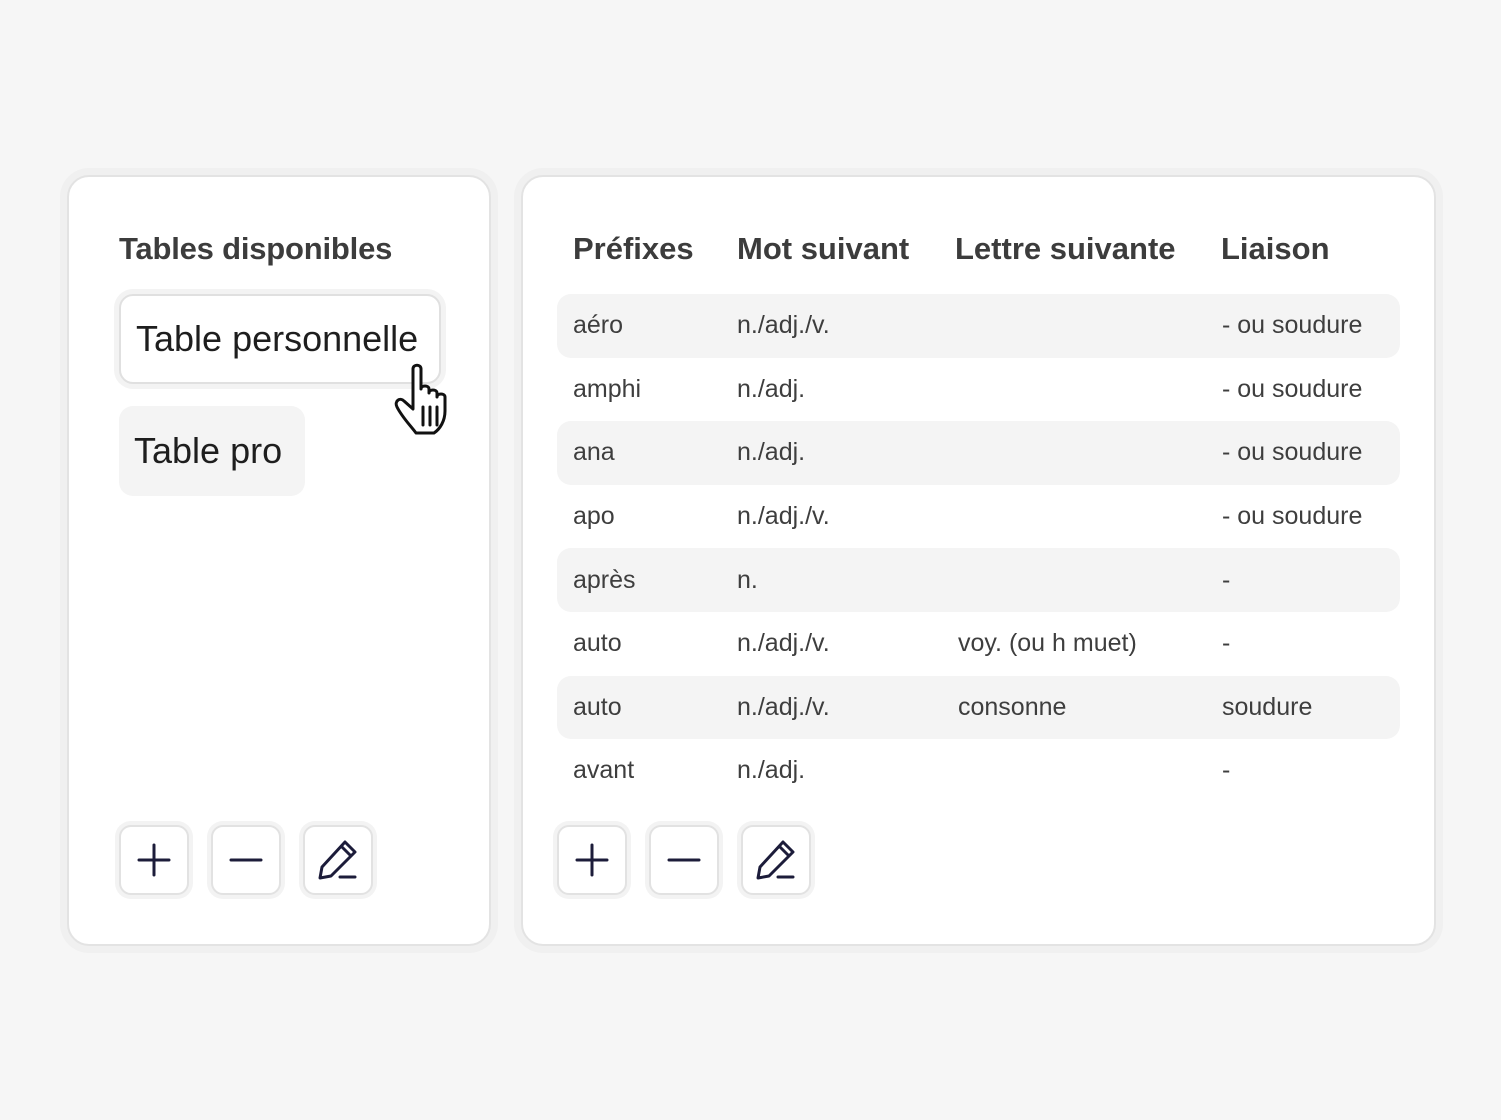 This screenshot has height=1120, width=1501. What do you see at coordinates (978, 453) in the screenshot?
I see `table-row: ana n./adj. - ou soudure` at bounding box center [978, 453].